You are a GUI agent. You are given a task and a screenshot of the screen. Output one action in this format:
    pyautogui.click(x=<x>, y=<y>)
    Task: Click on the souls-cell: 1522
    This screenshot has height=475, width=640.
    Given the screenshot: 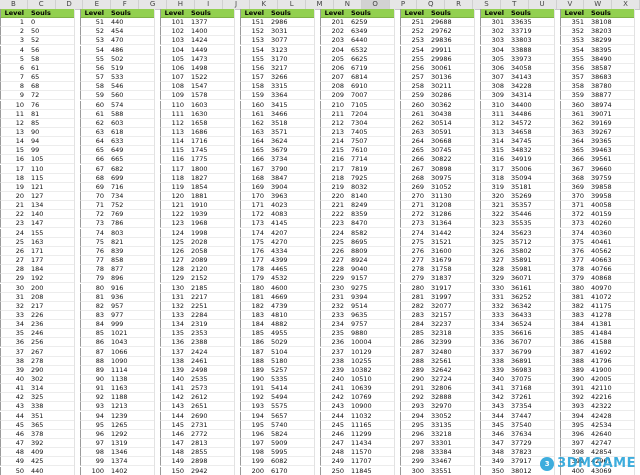 What is the action you would take?
    pyautogui.click(x=211, y=78)
    